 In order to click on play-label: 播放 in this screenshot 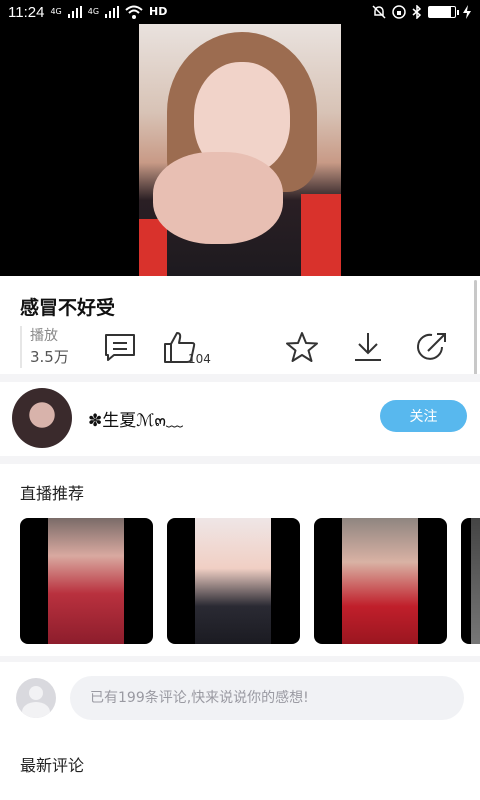, I will do `click(44, 336)`.